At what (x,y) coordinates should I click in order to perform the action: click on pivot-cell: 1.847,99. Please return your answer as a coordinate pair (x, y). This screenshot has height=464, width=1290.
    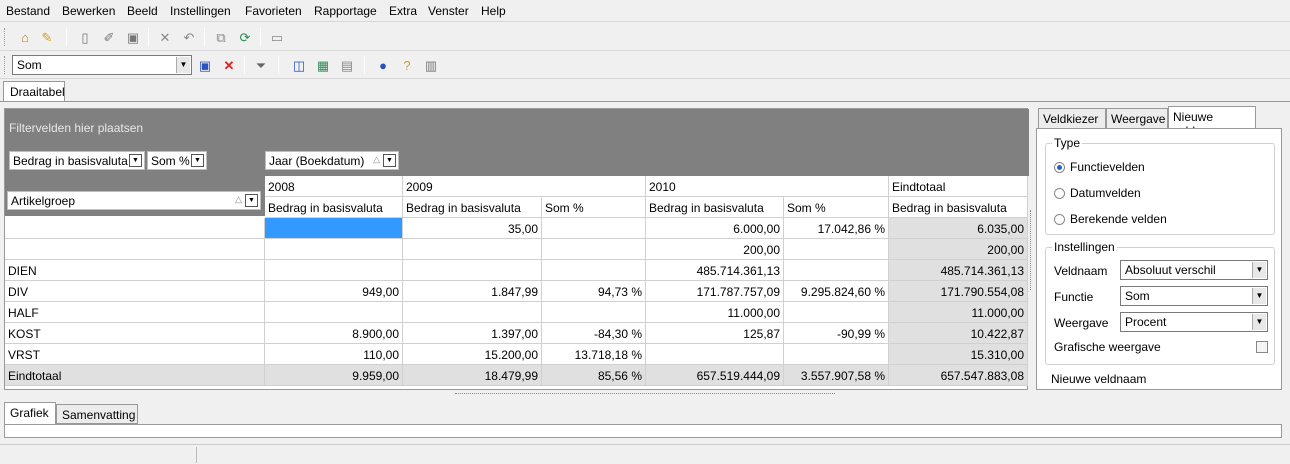
    Looking at the image, I should click on (472, 291).